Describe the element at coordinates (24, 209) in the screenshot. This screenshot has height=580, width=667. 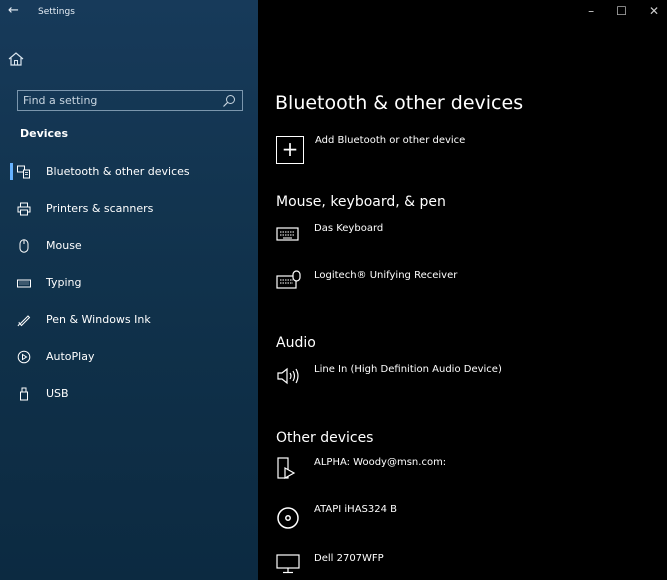
I see `printer-icon` at that location.